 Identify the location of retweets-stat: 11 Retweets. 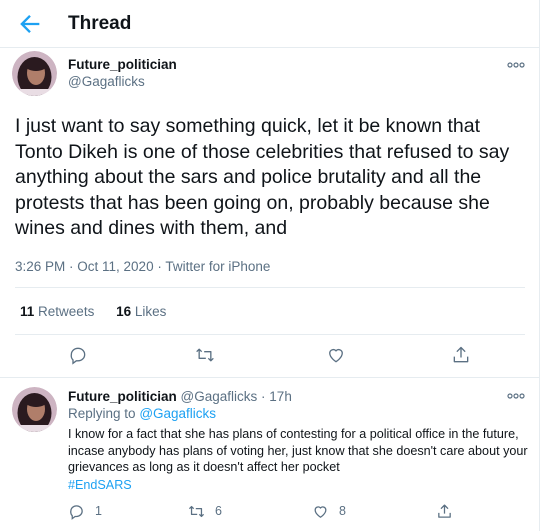
(57, 311).